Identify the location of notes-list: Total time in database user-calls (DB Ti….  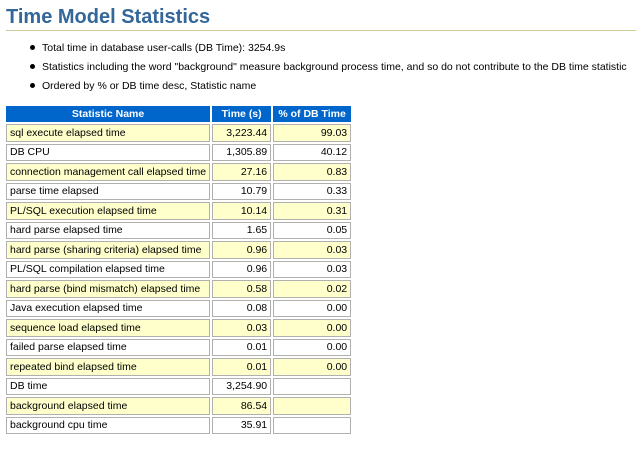
(320, 69).